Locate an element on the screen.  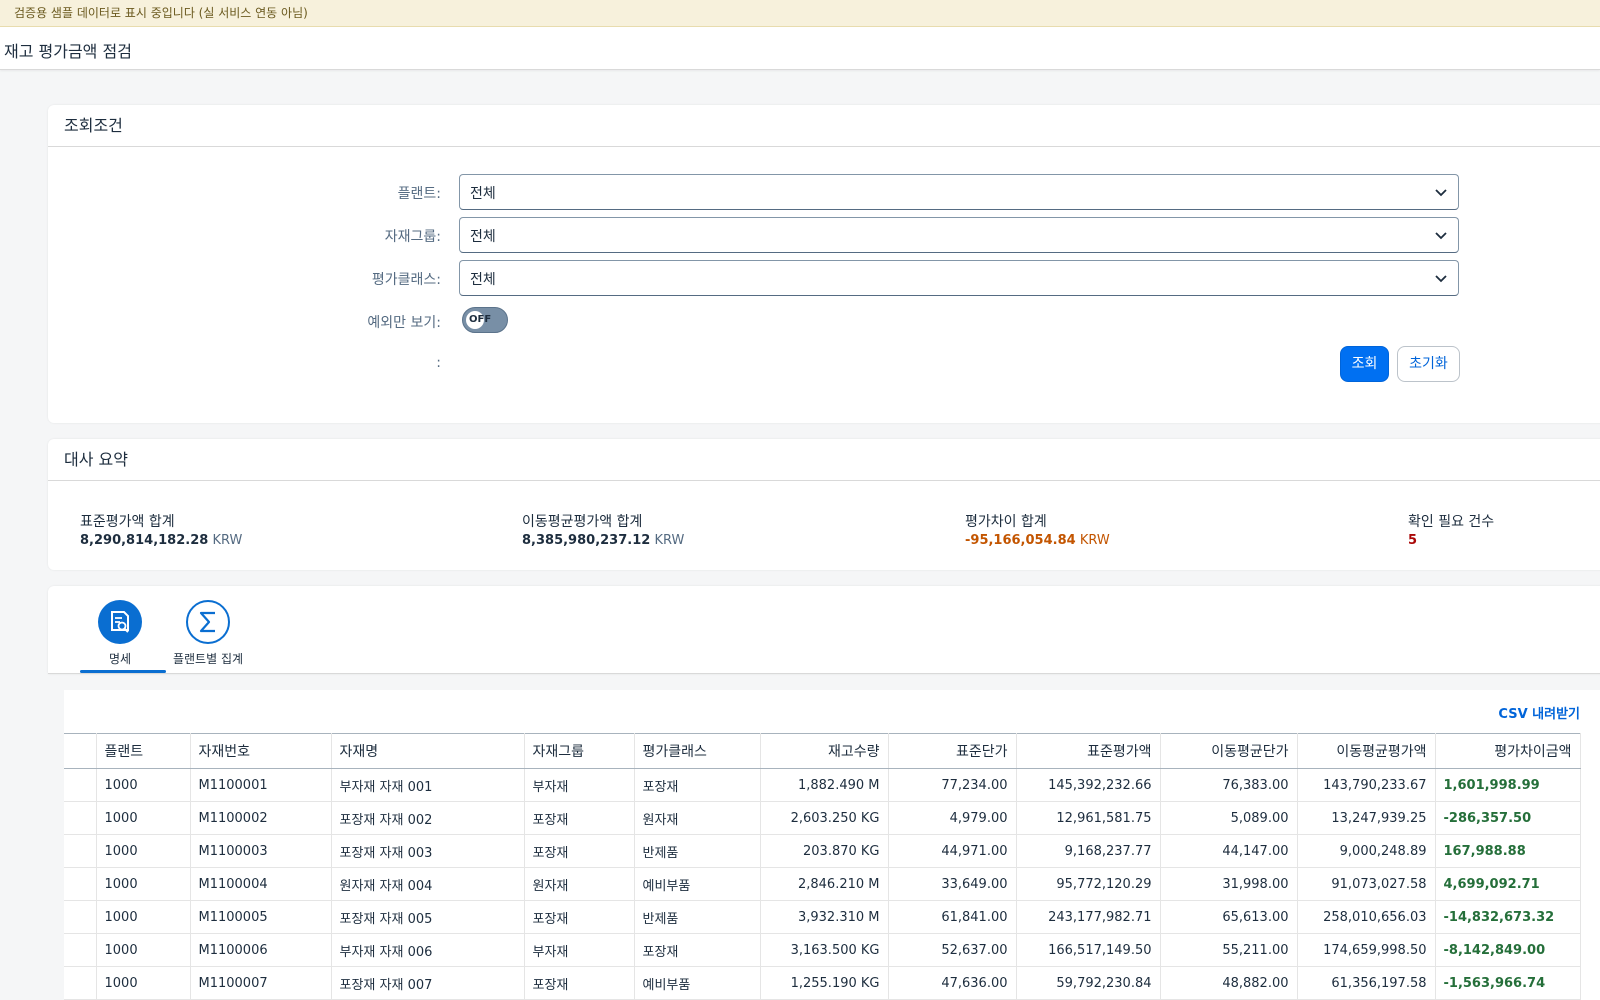
plant-select: 전체 is located at coordinates (959, 192).